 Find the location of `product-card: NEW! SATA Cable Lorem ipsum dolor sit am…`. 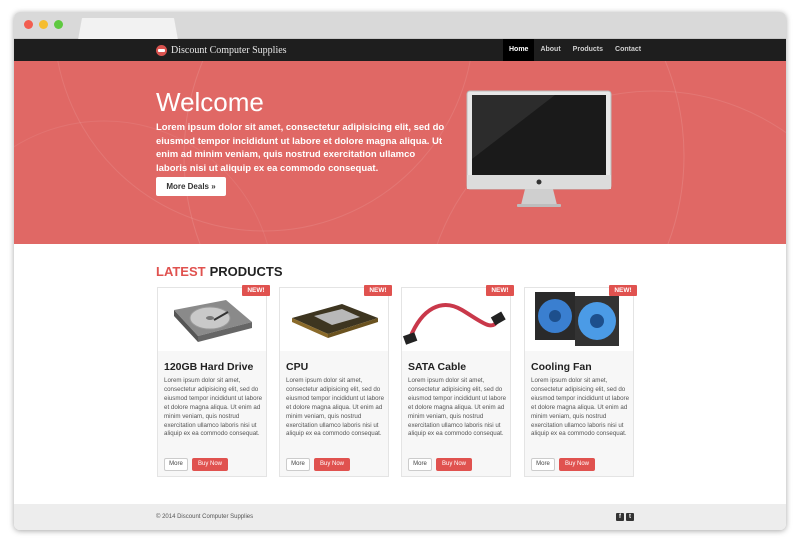

product-card: NEW! SATA Cable Lorem ipsum dolor sit am… is located at coordinates (457, 381).